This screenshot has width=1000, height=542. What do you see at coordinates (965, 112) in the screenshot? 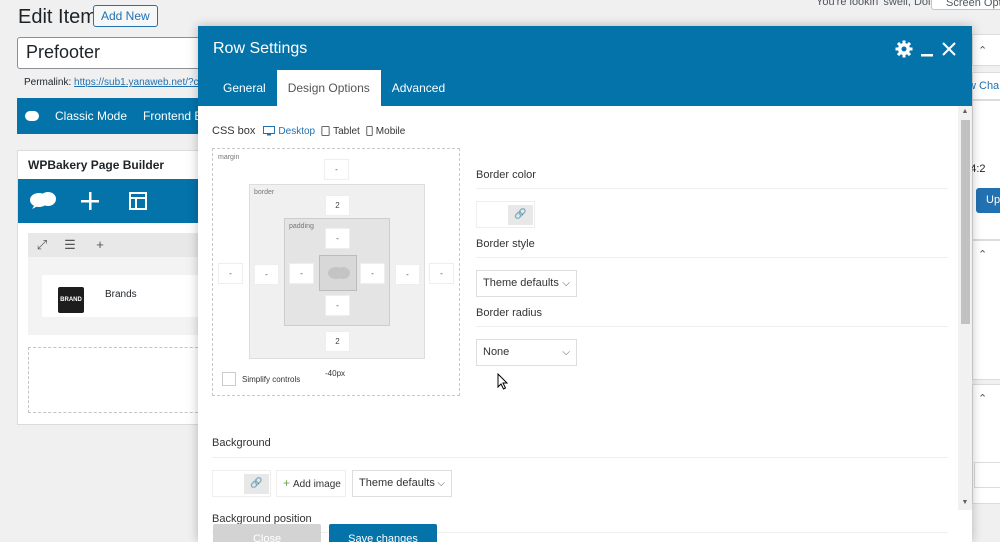
I see `scroll-up-icon: ▲` at bounding box center [965, 112].